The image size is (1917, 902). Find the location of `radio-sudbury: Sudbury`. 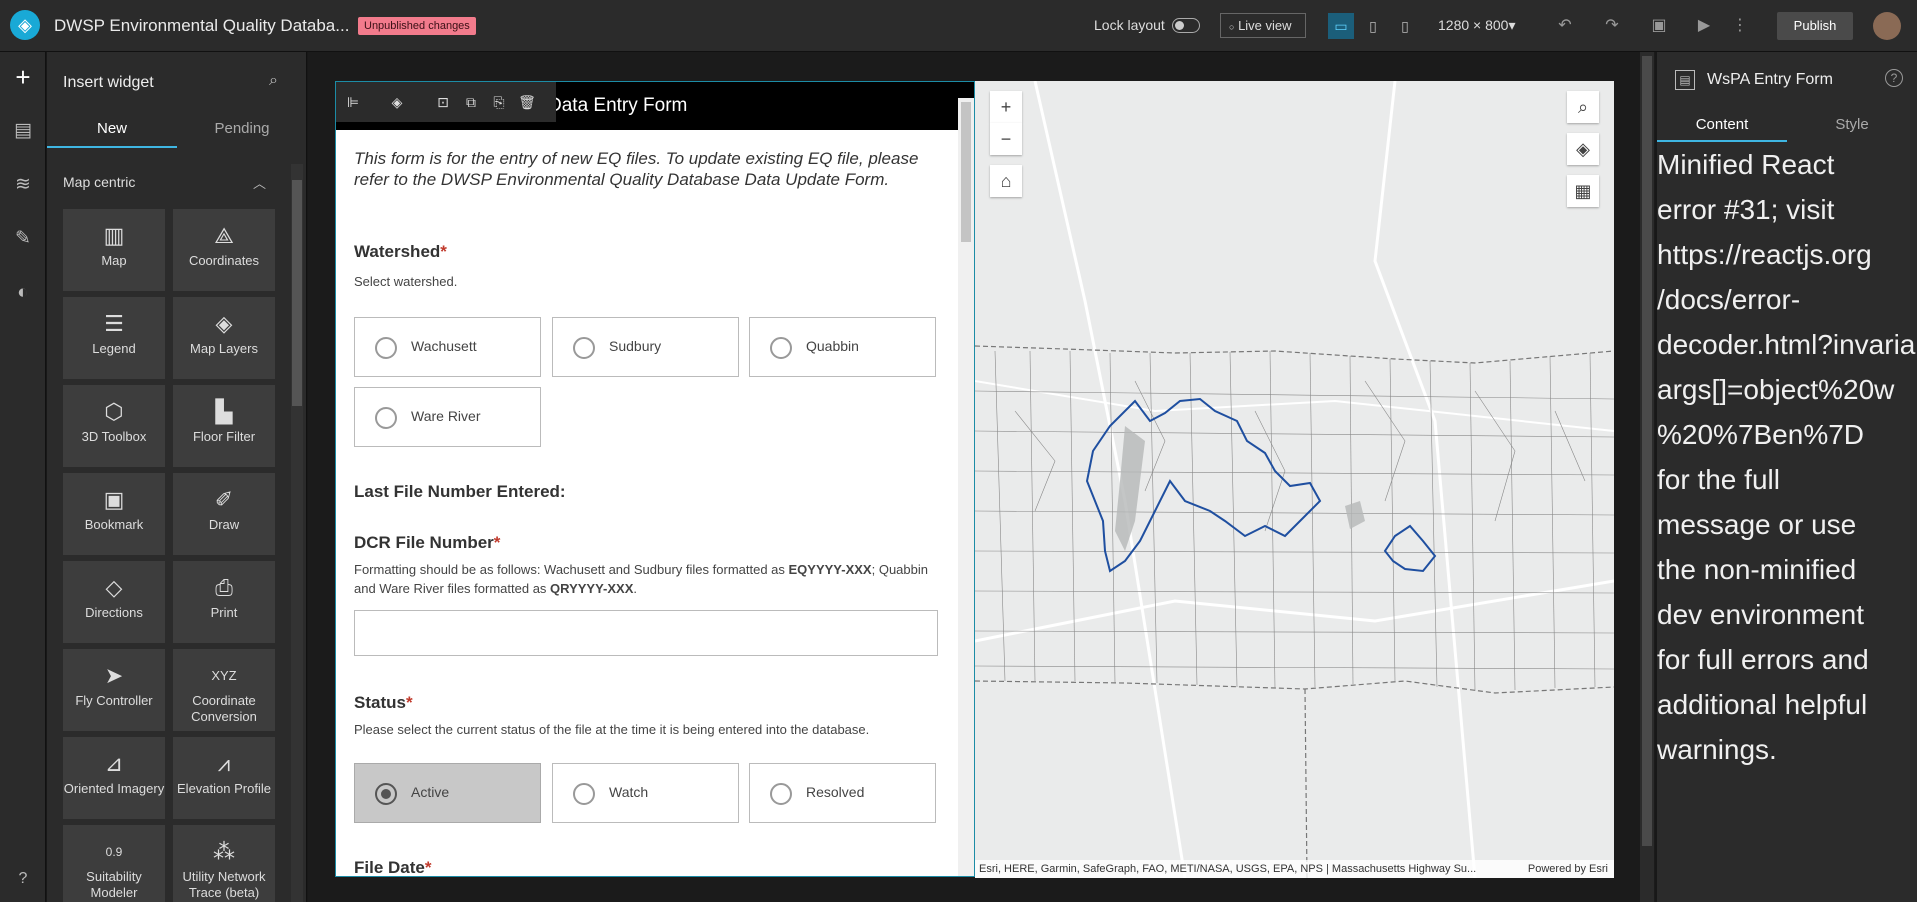

radio-sudbury: Sudbury is located at coordinates (645, 347).